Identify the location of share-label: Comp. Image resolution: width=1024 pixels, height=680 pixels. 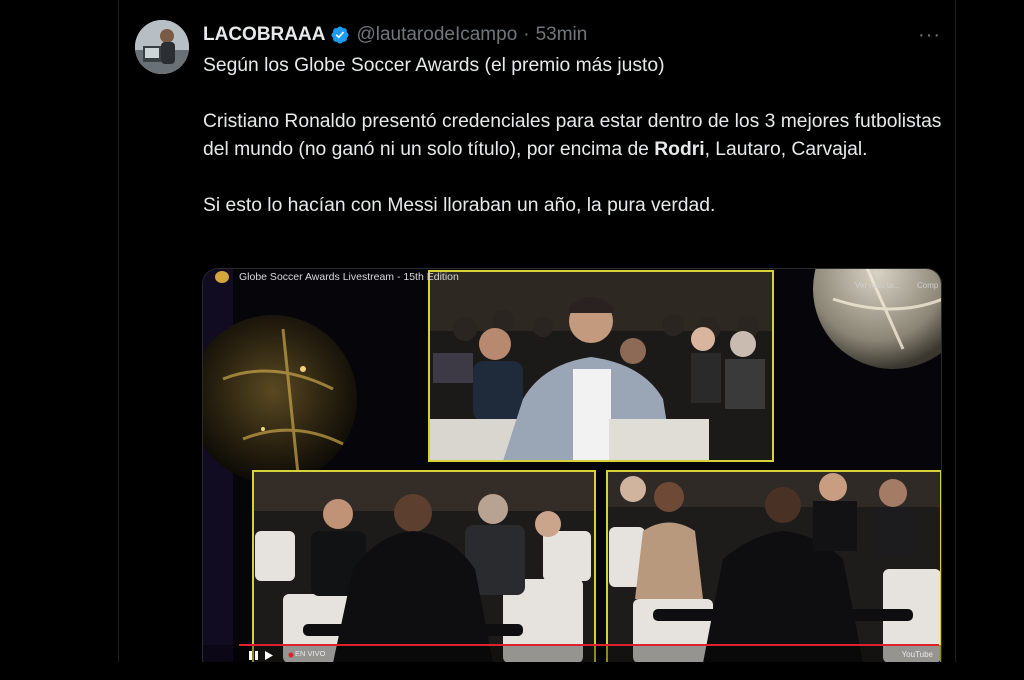
(927, 285).